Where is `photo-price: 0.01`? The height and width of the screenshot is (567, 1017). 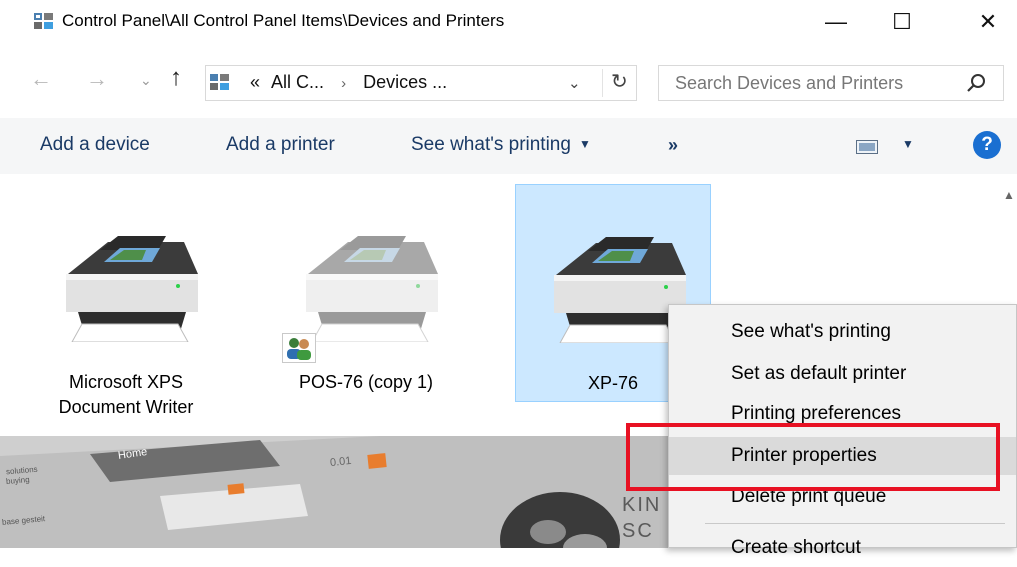 photo-price: 0.01 is located at coordinates (340, 462).